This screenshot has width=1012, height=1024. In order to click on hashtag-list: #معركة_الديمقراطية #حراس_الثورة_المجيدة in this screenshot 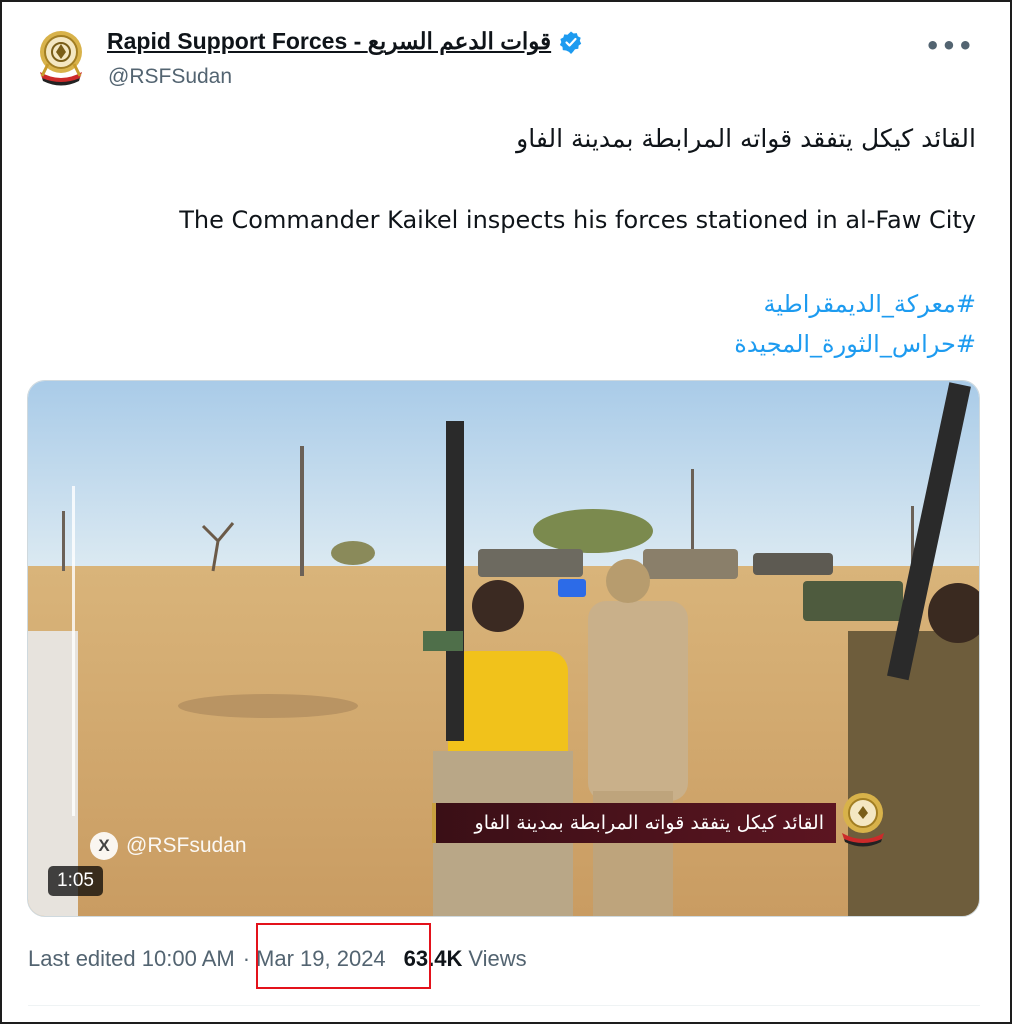, I will do `click(539, 324)`.